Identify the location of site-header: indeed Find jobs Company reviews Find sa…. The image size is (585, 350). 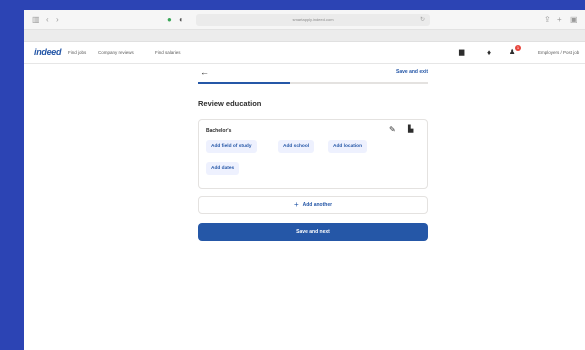
(304, 53).